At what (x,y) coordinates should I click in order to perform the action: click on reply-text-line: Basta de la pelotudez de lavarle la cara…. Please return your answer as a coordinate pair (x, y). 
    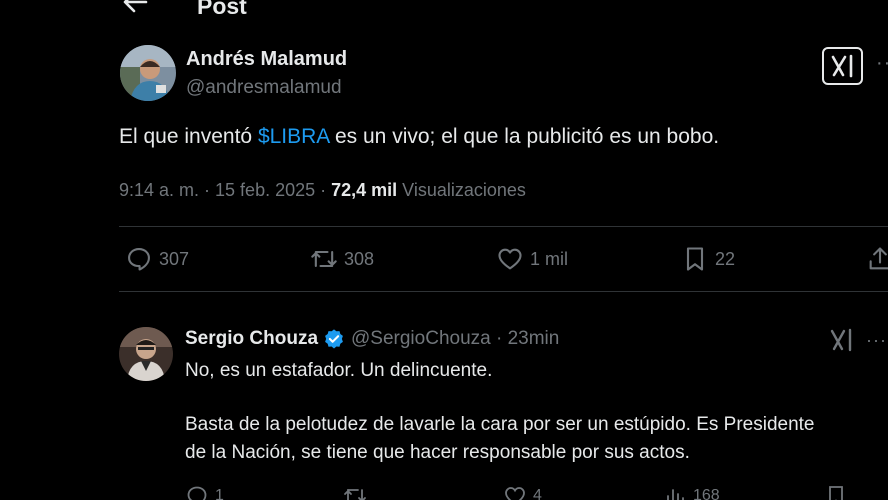
    Looking at the image, I should click on (500, 424).